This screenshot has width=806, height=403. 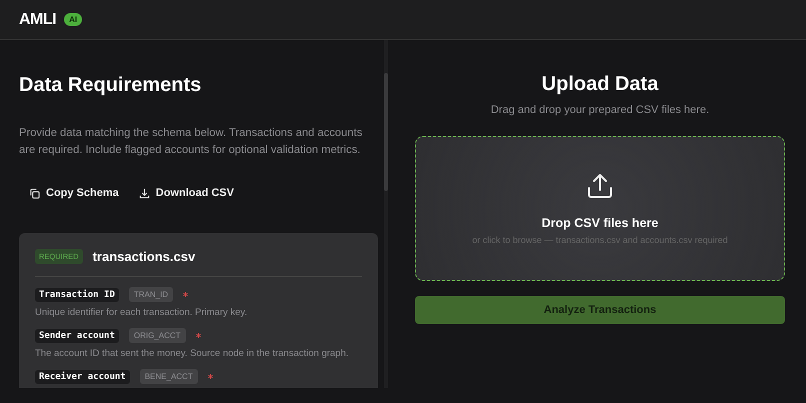 I want to click on copy-button: Copy Schema, so click(x=74, y=193).